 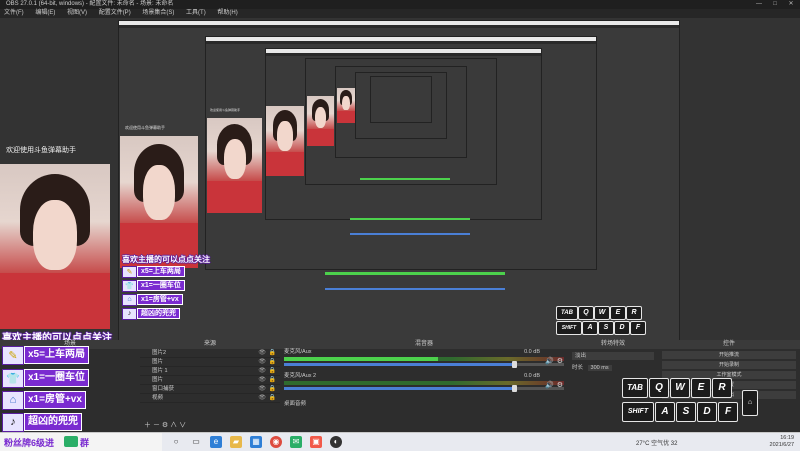 I want to click on source-item: 视频 👁 🔒, so click(x=210, y=398).